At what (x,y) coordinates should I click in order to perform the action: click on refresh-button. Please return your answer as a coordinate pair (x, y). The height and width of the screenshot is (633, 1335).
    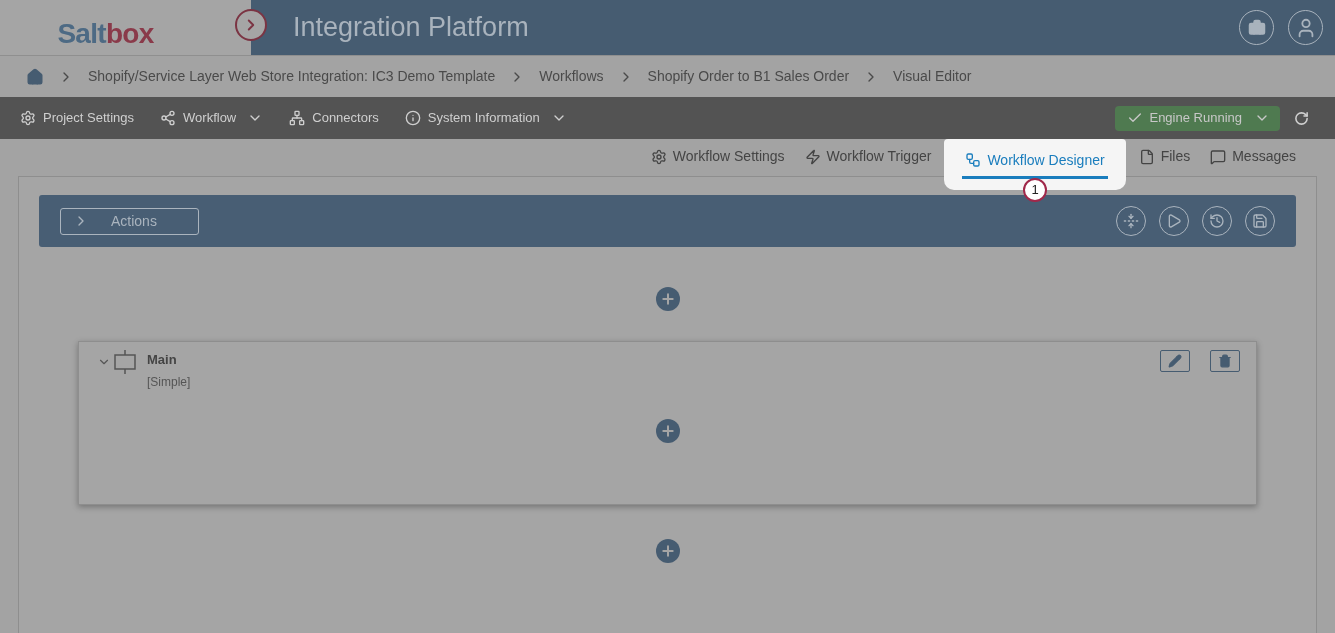
    Looking at the image, I should click on (1301, 118).